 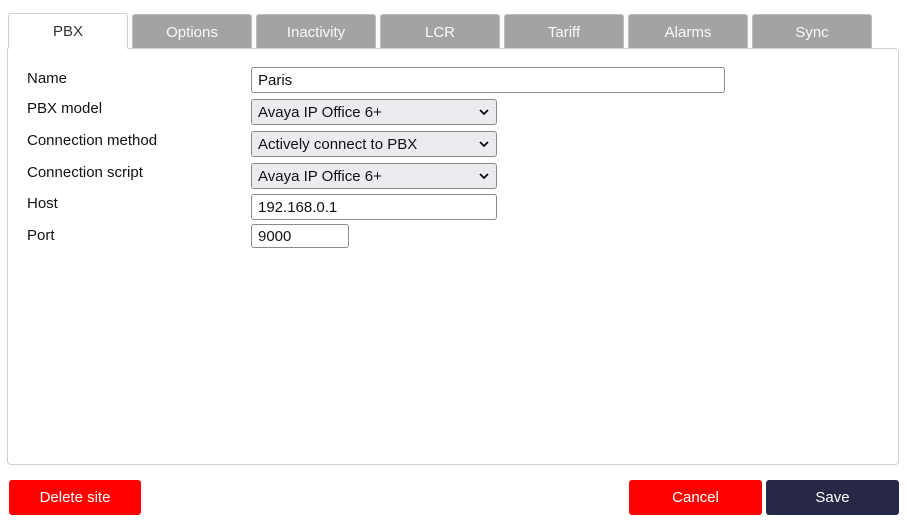 I want to click on port-row: Port, so click(x=457, y=237).